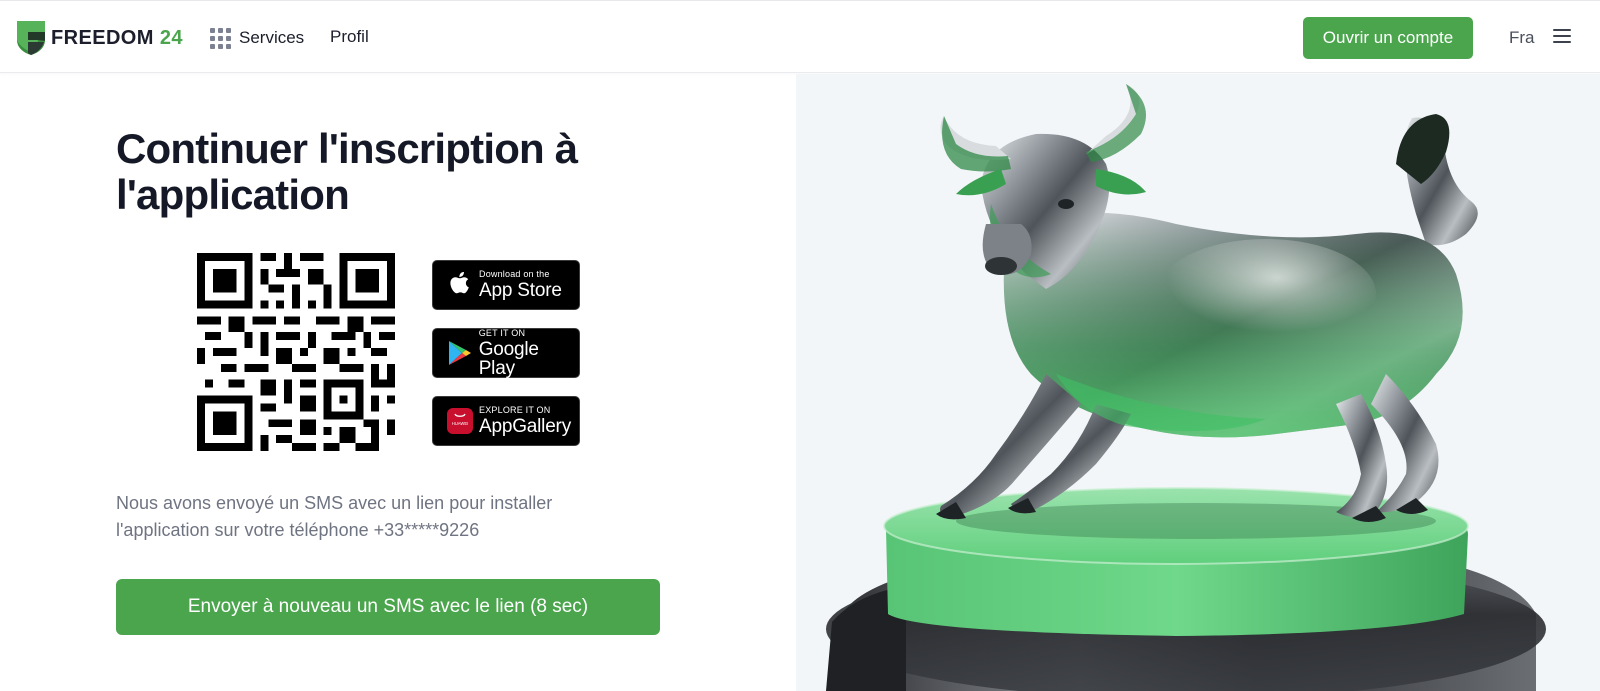 The image size is (1600, 691). What do you see at coordinates (460, 423) in the screenshot?
I see `svg-text: HUAWEI` at bounding box center [460, 423].